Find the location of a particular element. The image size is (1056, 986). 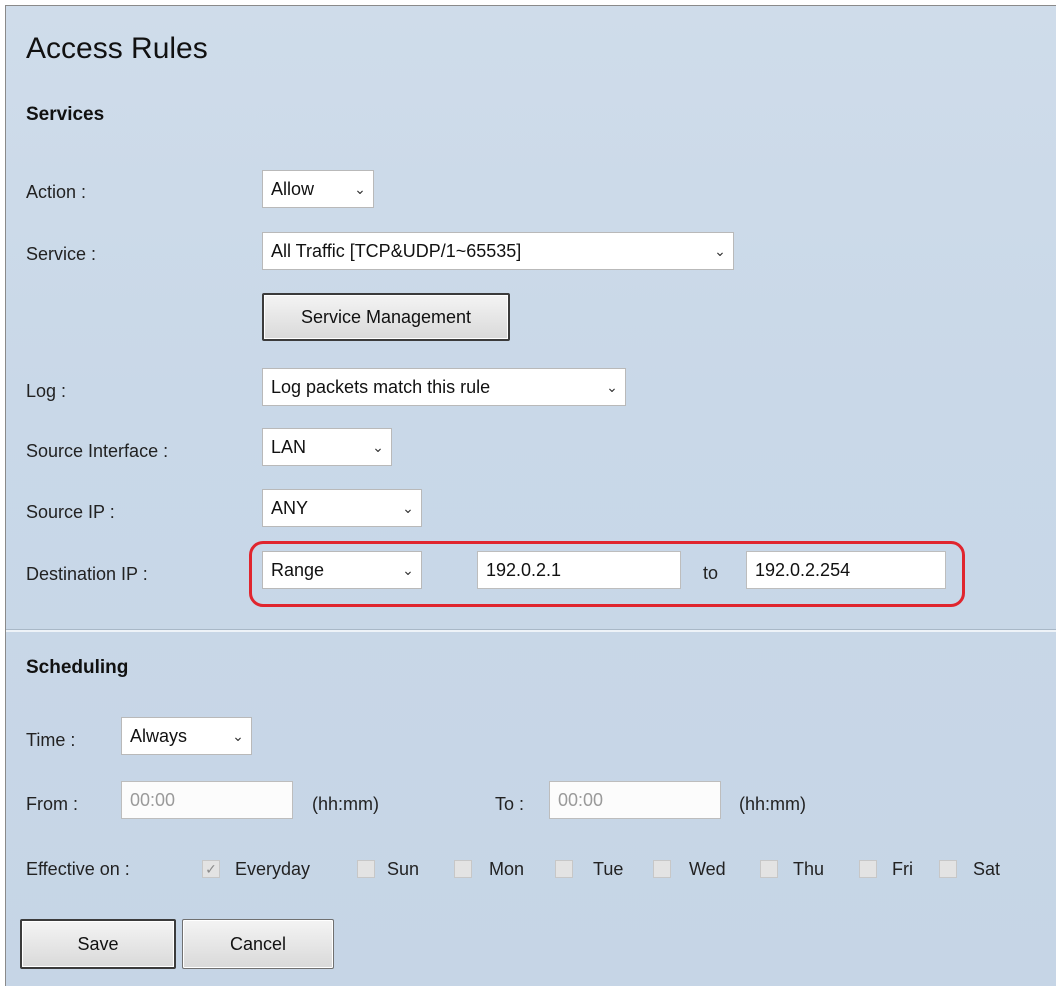

cancel-button: Cancel is located at coordinates (258, 944).